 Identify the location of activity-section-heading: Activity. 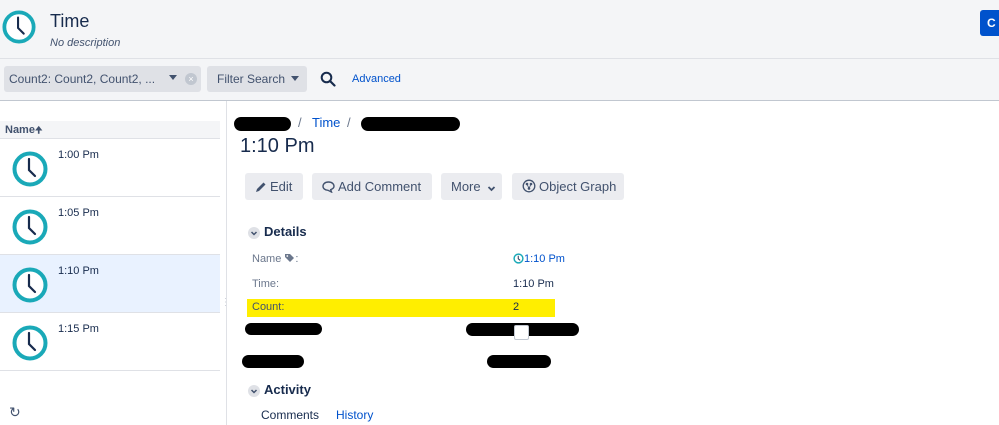
(287, 389).